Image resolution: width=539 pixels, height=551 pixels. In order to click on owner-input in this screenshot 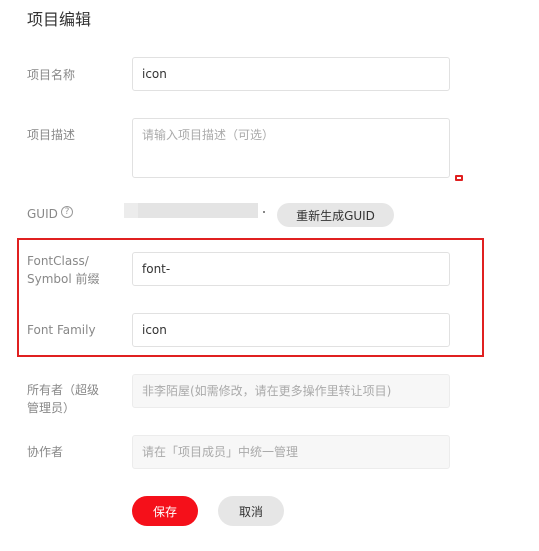, I will do `click(291, 391)`.